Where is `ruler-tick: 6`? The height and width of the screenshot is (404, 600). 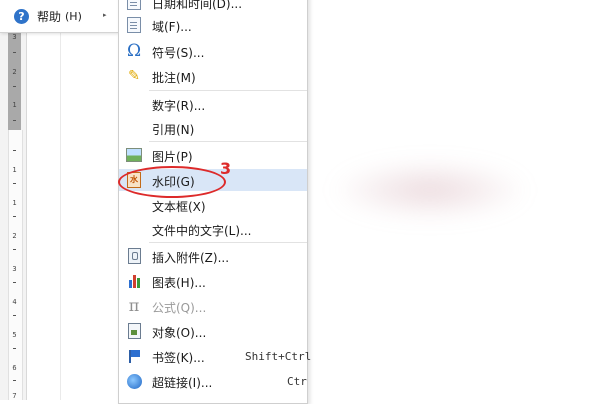
ruler-tick: 6 is located at coordinates (14, 368).